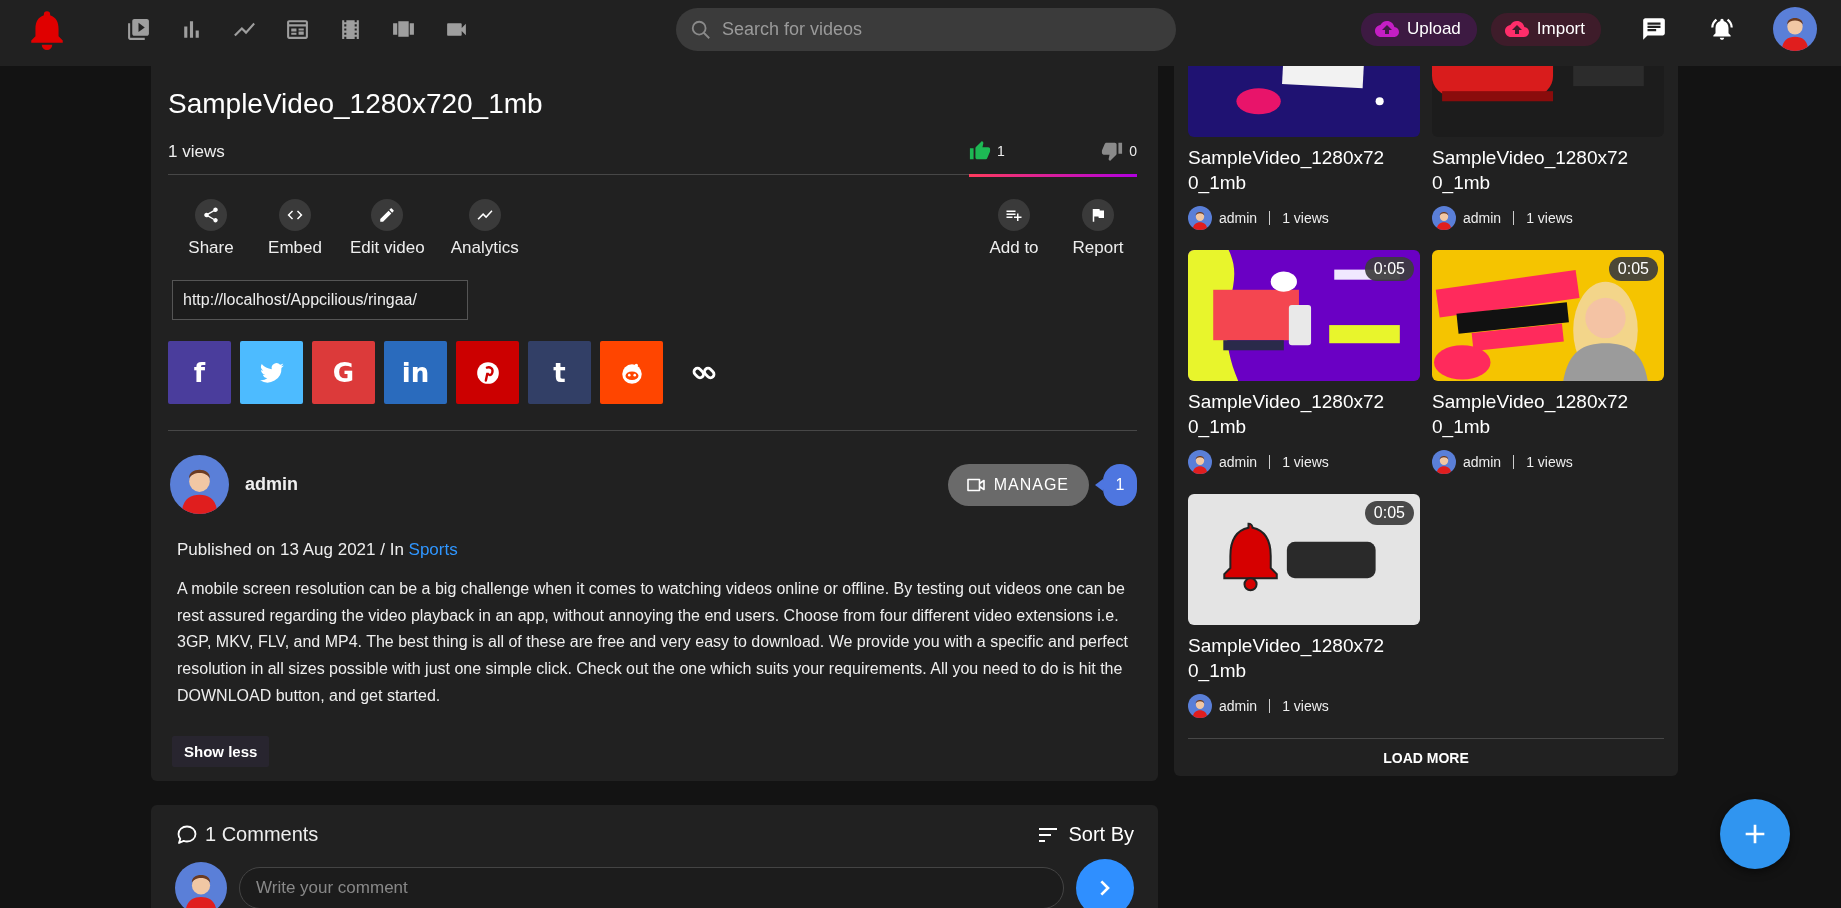  I want to click on channel-name: admin, so click(271, 484).